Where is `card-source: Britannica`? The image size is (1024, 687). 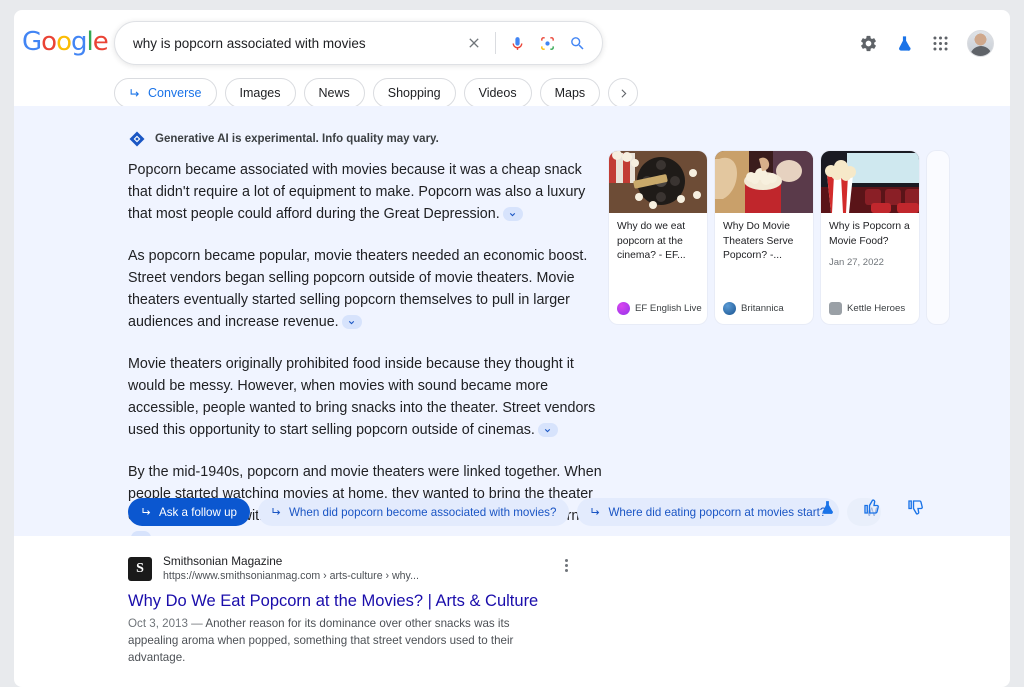 card-source: Britannica is located at coordinates (753, 308).